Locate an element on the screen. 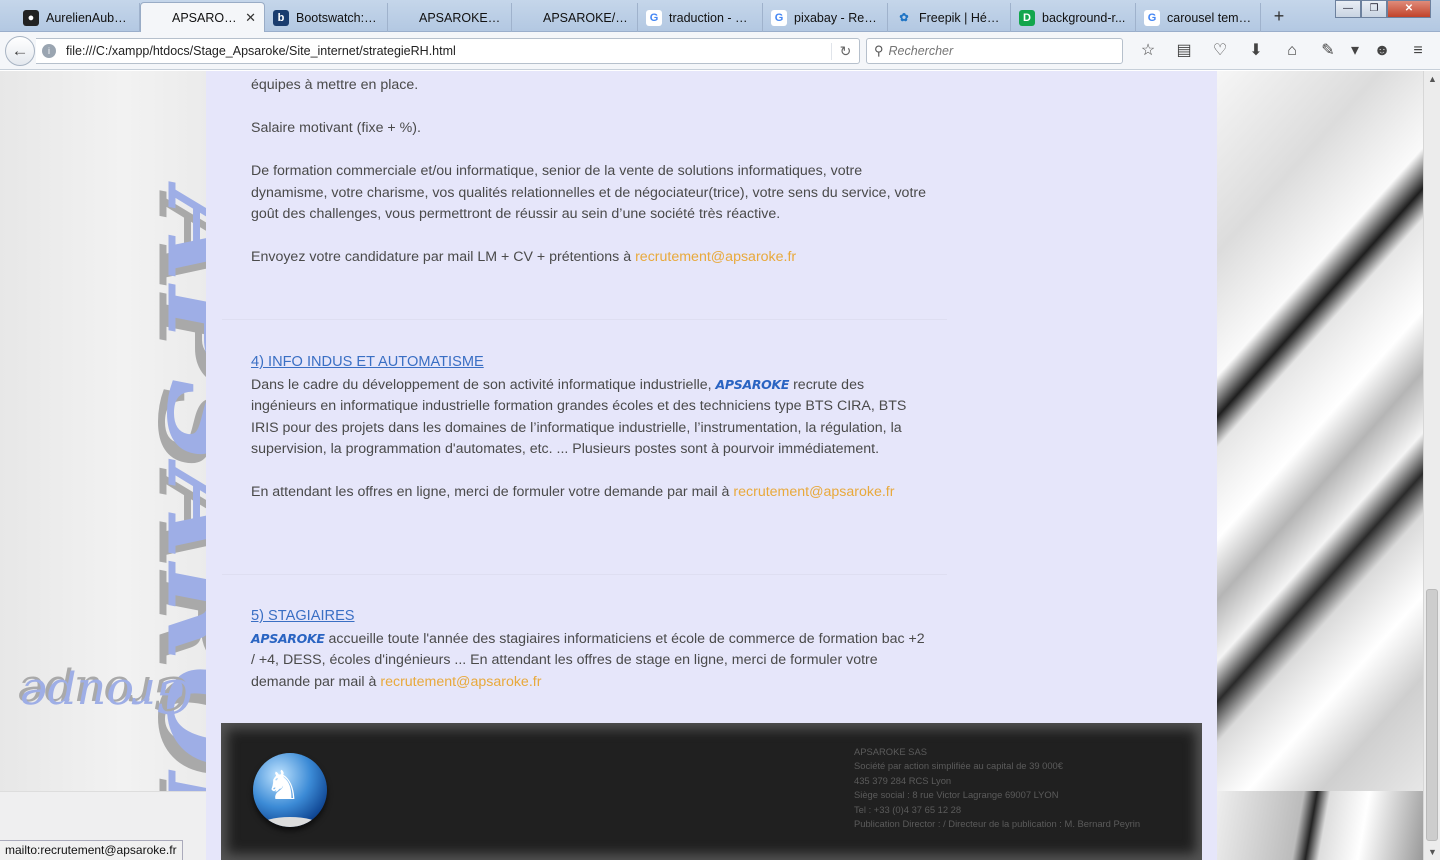 The height and width of the screenshot is (860, 1440). browser-tab: APSAROKE/Re...✕ is located at coordinates (202, 17).